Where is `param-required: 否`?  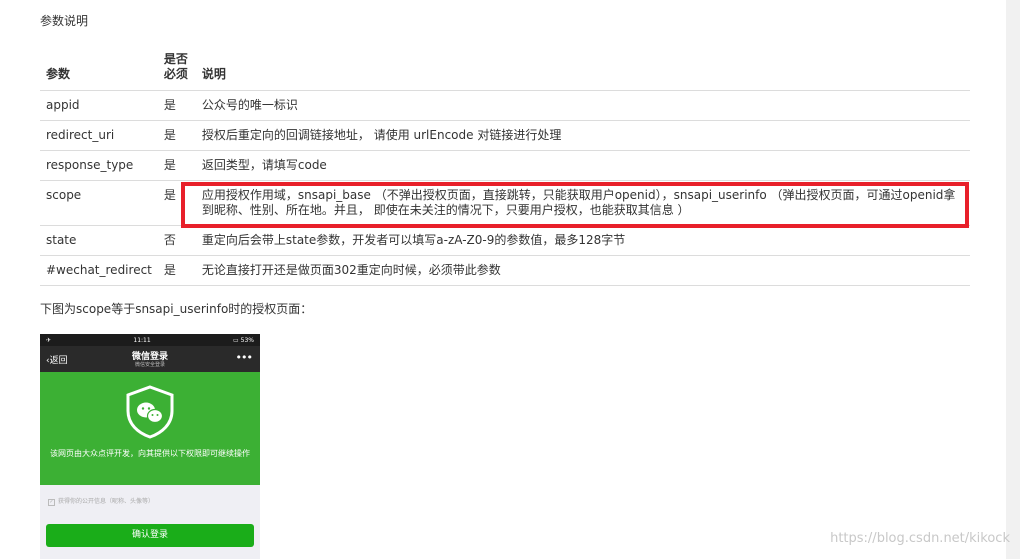
param-required: 否 is located at coordinates (176, 240).